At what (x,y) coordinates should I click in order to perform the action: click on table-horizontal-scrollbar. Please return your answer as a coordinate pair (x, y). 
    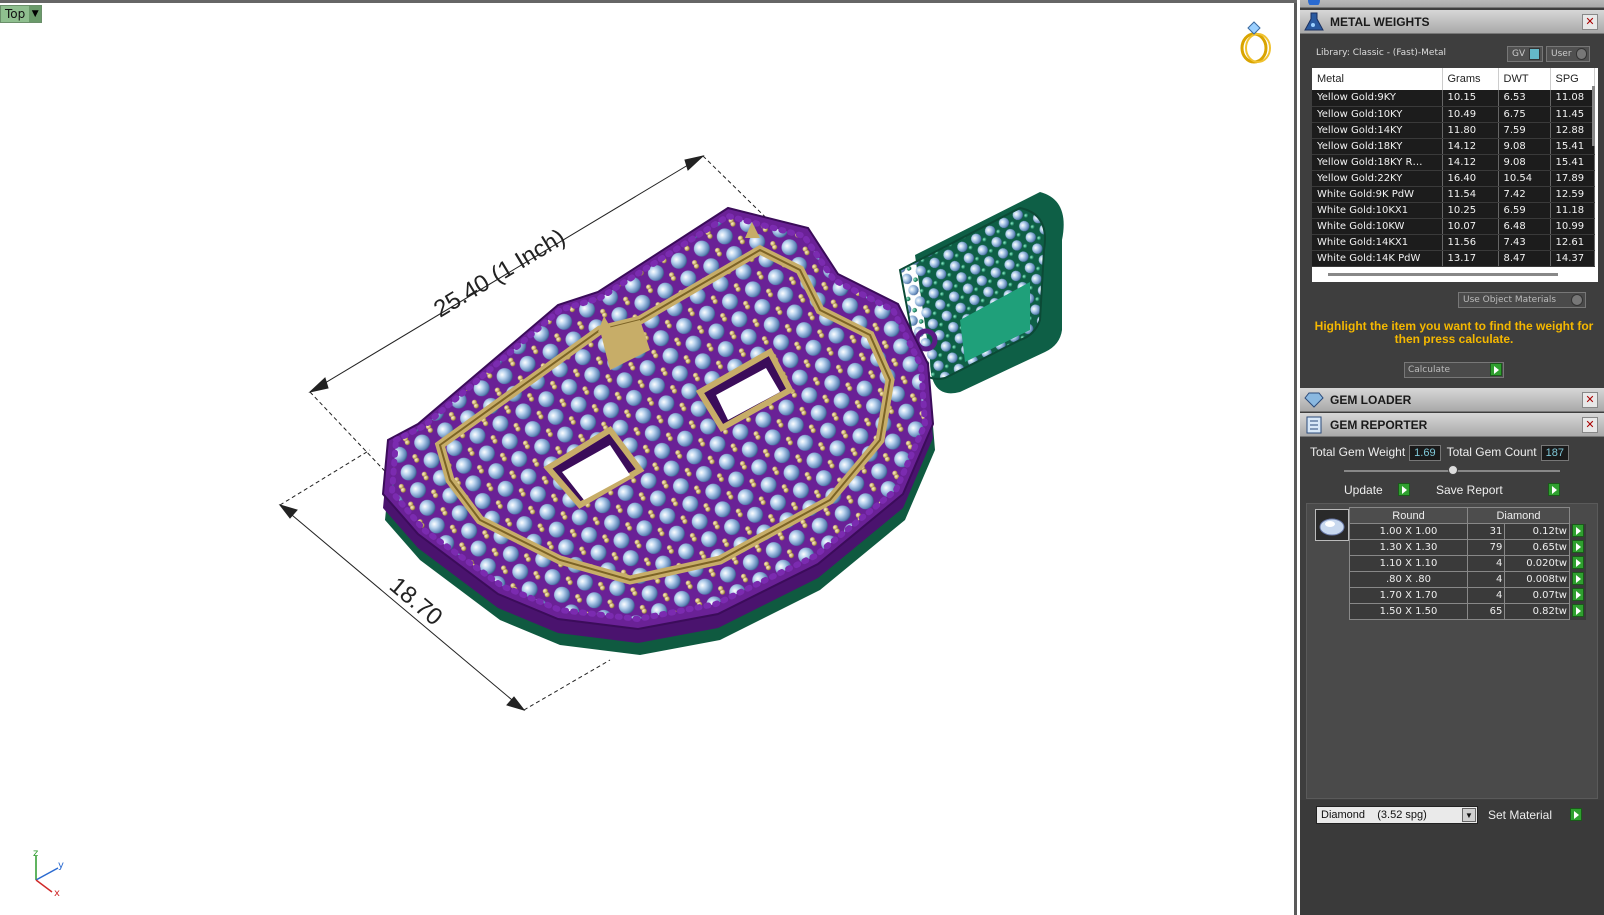
    Looking at the image, I should click on (1443, 274).